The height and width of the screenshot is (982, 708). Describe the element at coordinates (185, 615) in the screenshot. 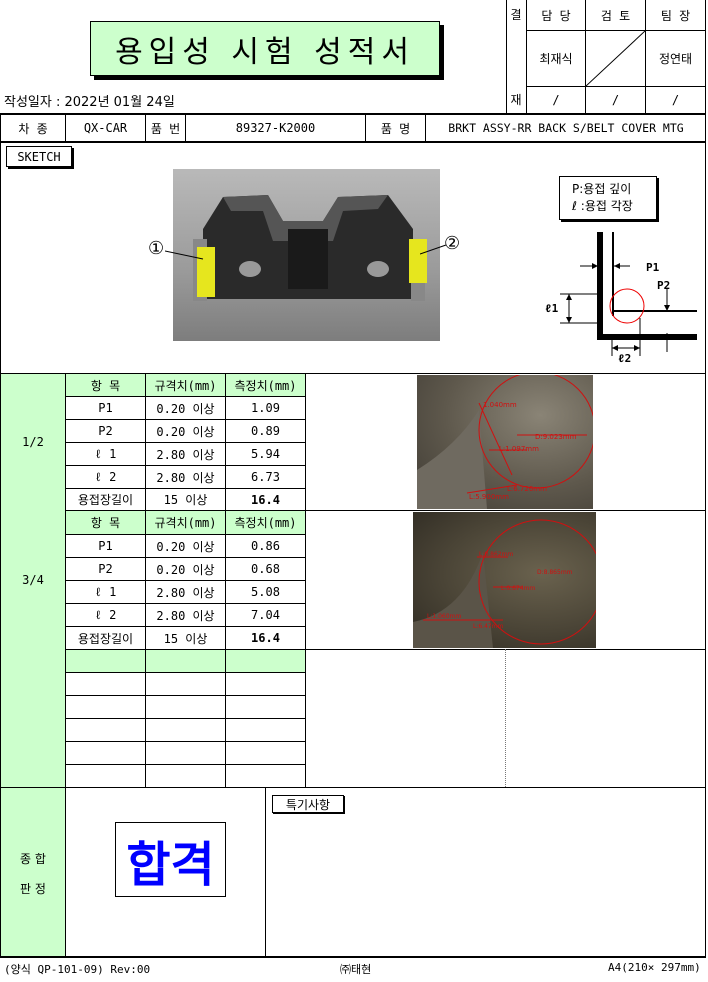

I see `s2-spec-l2: 2.80 이상` at that location.